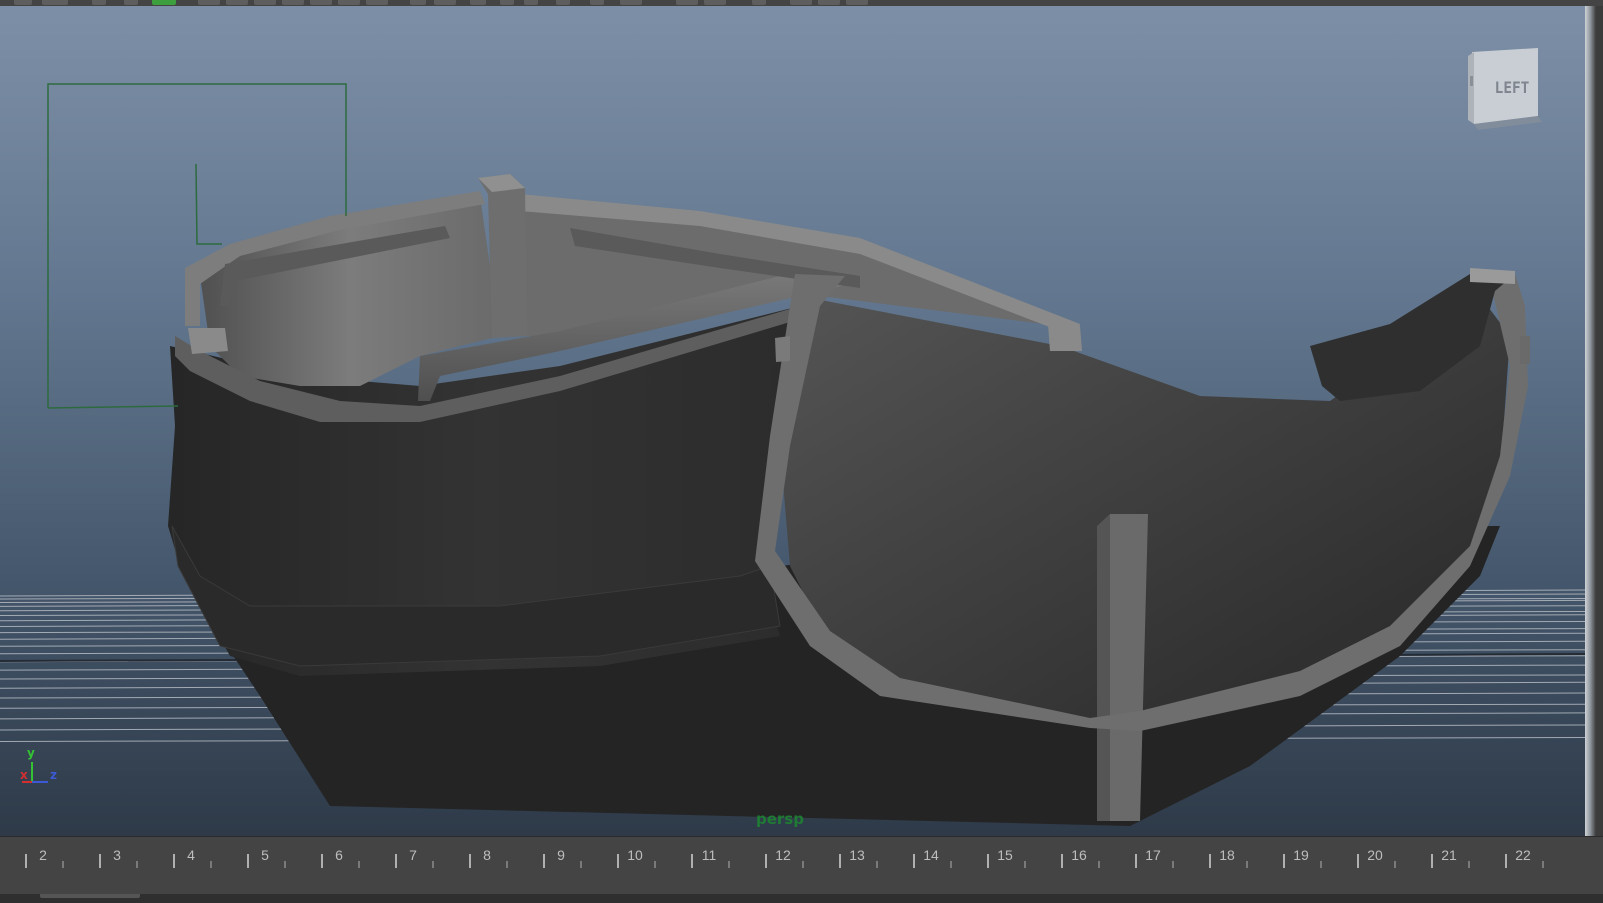 Image resolution: width=1603 pixels, height=903 pixels. What do you see at coordinates (783, 855) in the screenshot?
I see `frame-number-label: 12` at bounding box center [783, 855].